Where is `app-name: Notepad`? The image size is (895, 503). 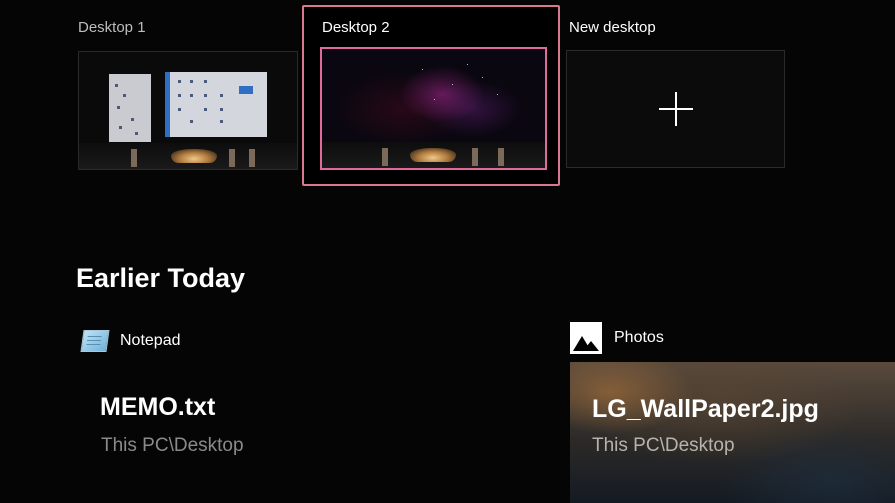 app-name: Notepad is located at coordinates (150, 340).